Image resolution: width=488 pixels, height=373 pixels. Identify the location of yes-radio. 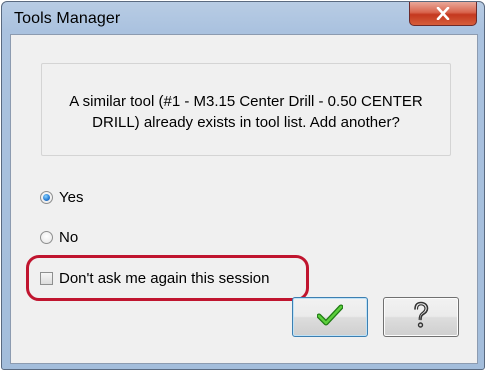
(46, 197).